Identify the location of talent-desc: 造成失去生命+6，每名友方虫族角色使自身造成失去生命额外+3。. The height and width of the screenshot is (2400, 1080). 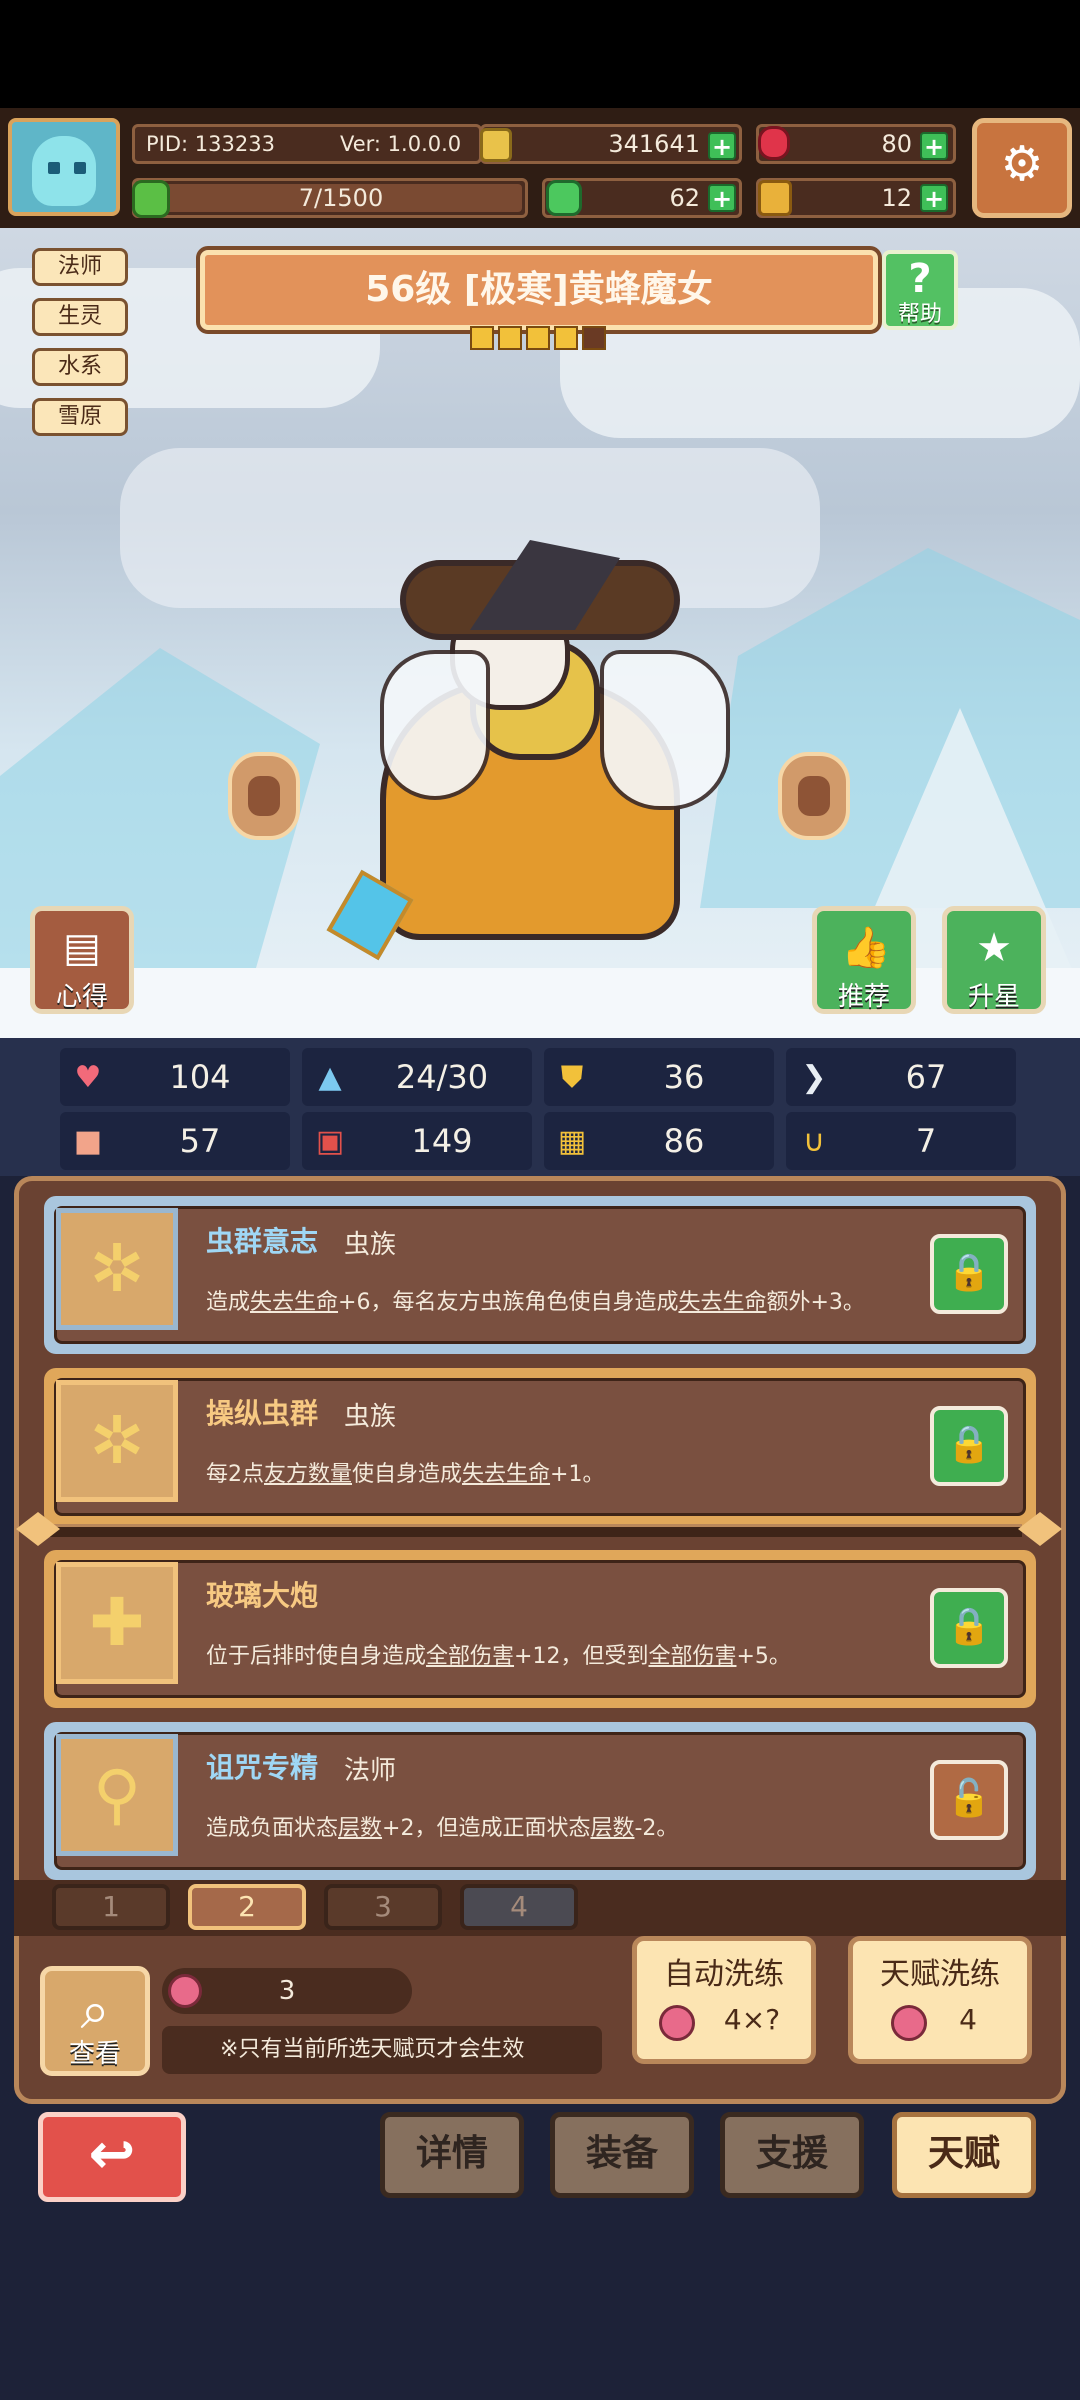
(535, 1302).